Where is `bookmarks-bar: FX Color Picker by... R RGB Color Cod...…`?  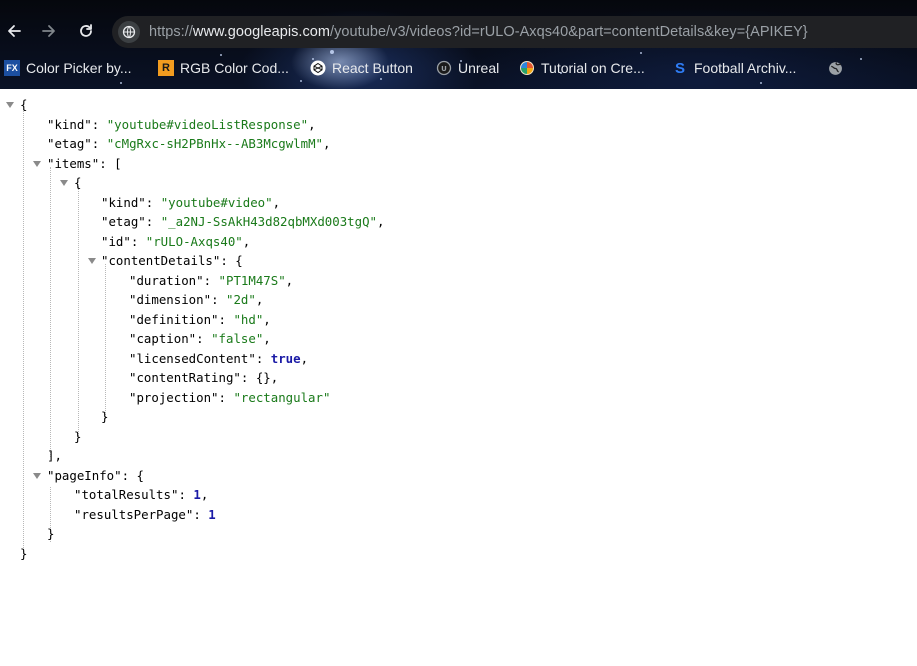 bookmarks-bar: FX Color Picker by... R RGB Color Cod...… is located at coordinates (458, 68).